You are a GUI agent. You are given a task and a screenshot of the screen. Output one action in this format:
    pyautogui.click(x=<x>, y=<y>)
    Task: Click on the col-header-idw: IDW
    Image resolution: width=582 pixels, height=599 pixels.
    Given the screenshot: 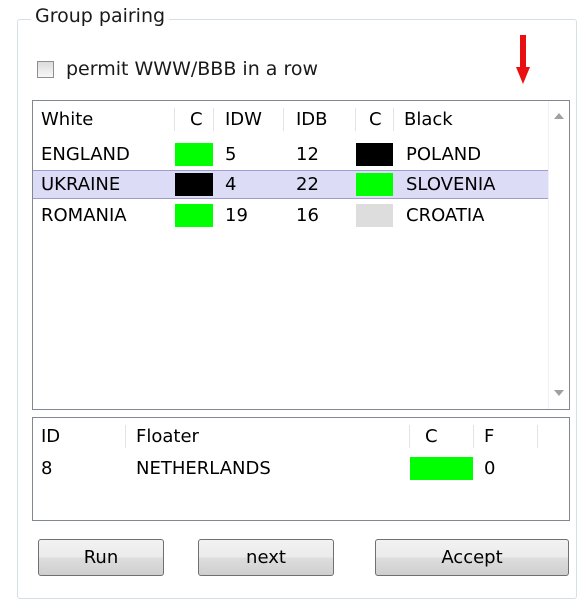 What is the action you would take?
    pyautogui.click(x=243, y=119)
    